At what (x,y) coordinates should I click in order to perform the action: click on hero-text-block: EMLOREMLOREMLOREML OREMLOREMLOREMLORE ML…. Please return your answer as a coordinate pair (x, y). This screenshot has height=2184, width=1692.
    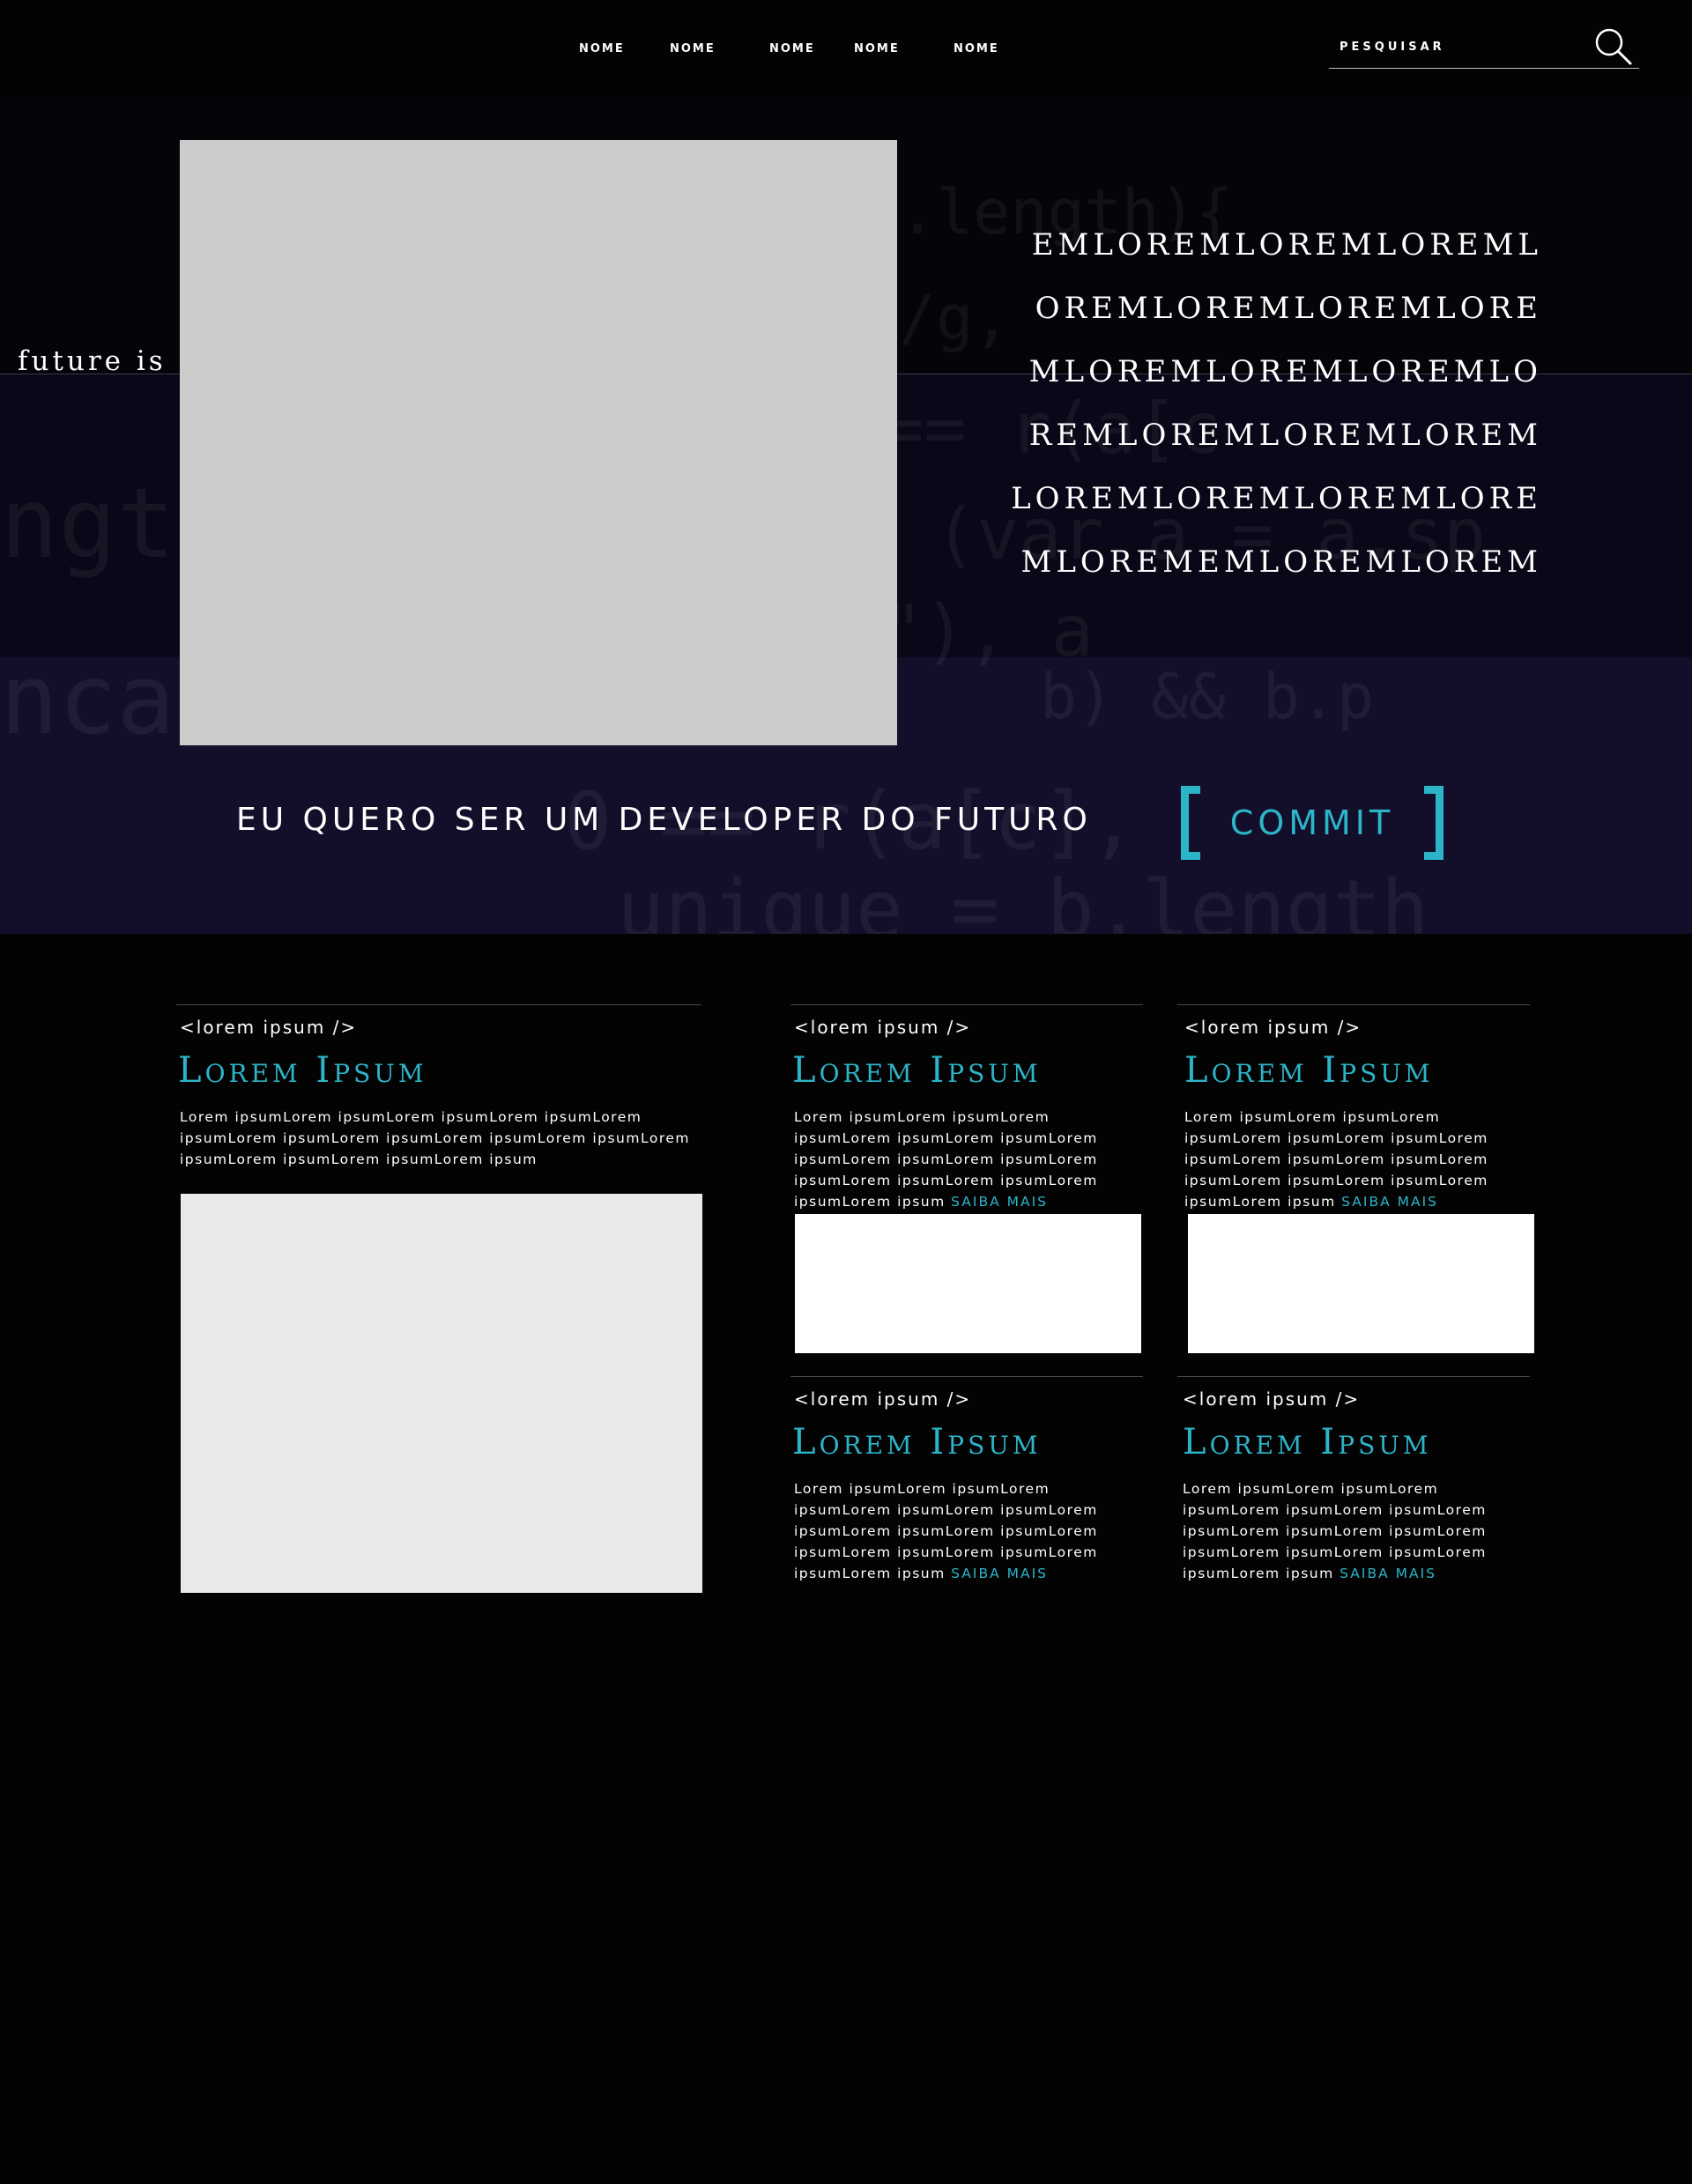
    Looking at the image, I should click on (1269, 403).